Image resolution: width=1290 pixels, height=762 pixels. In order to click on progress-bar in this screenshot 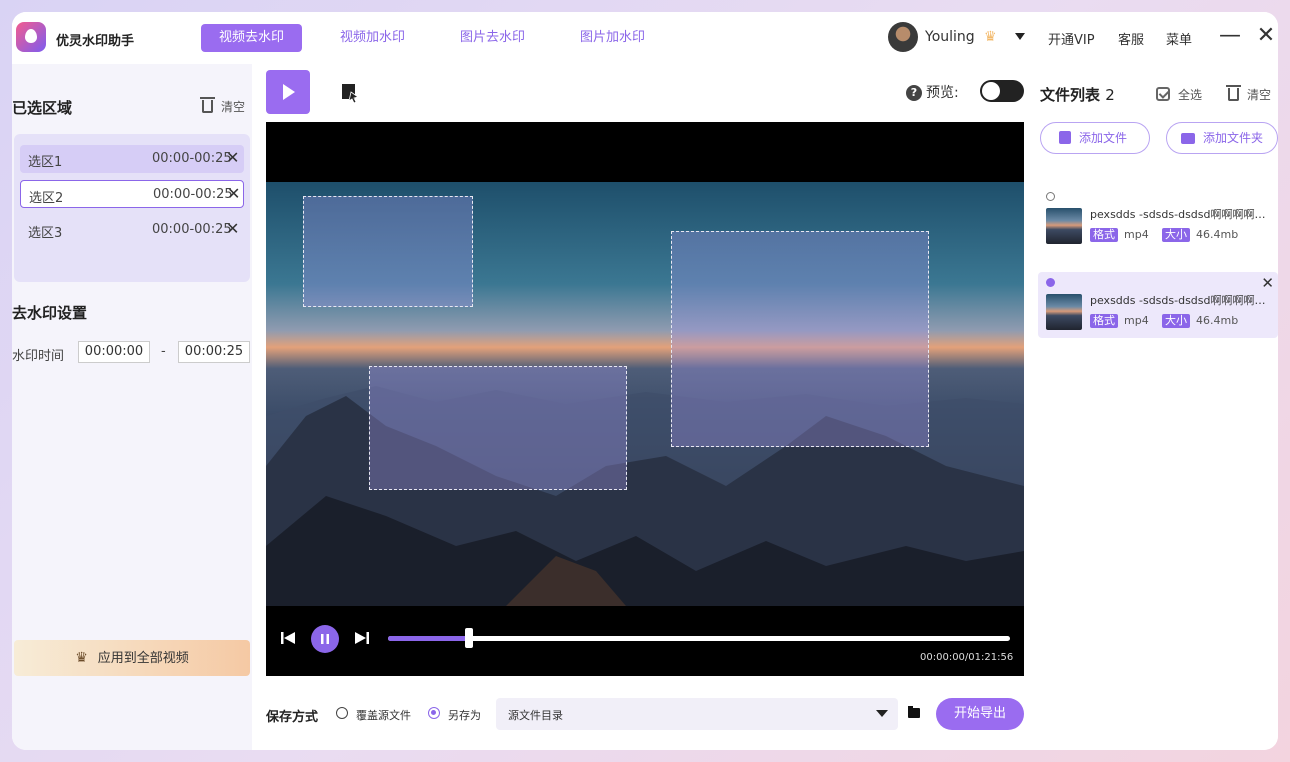, I will do `click(699, 638)`.